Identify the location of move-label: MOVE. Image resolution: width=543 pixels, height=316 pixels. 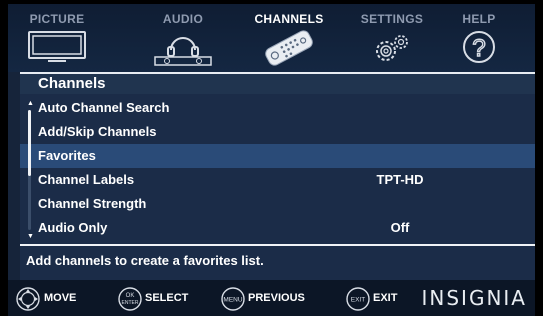
(60, 298).